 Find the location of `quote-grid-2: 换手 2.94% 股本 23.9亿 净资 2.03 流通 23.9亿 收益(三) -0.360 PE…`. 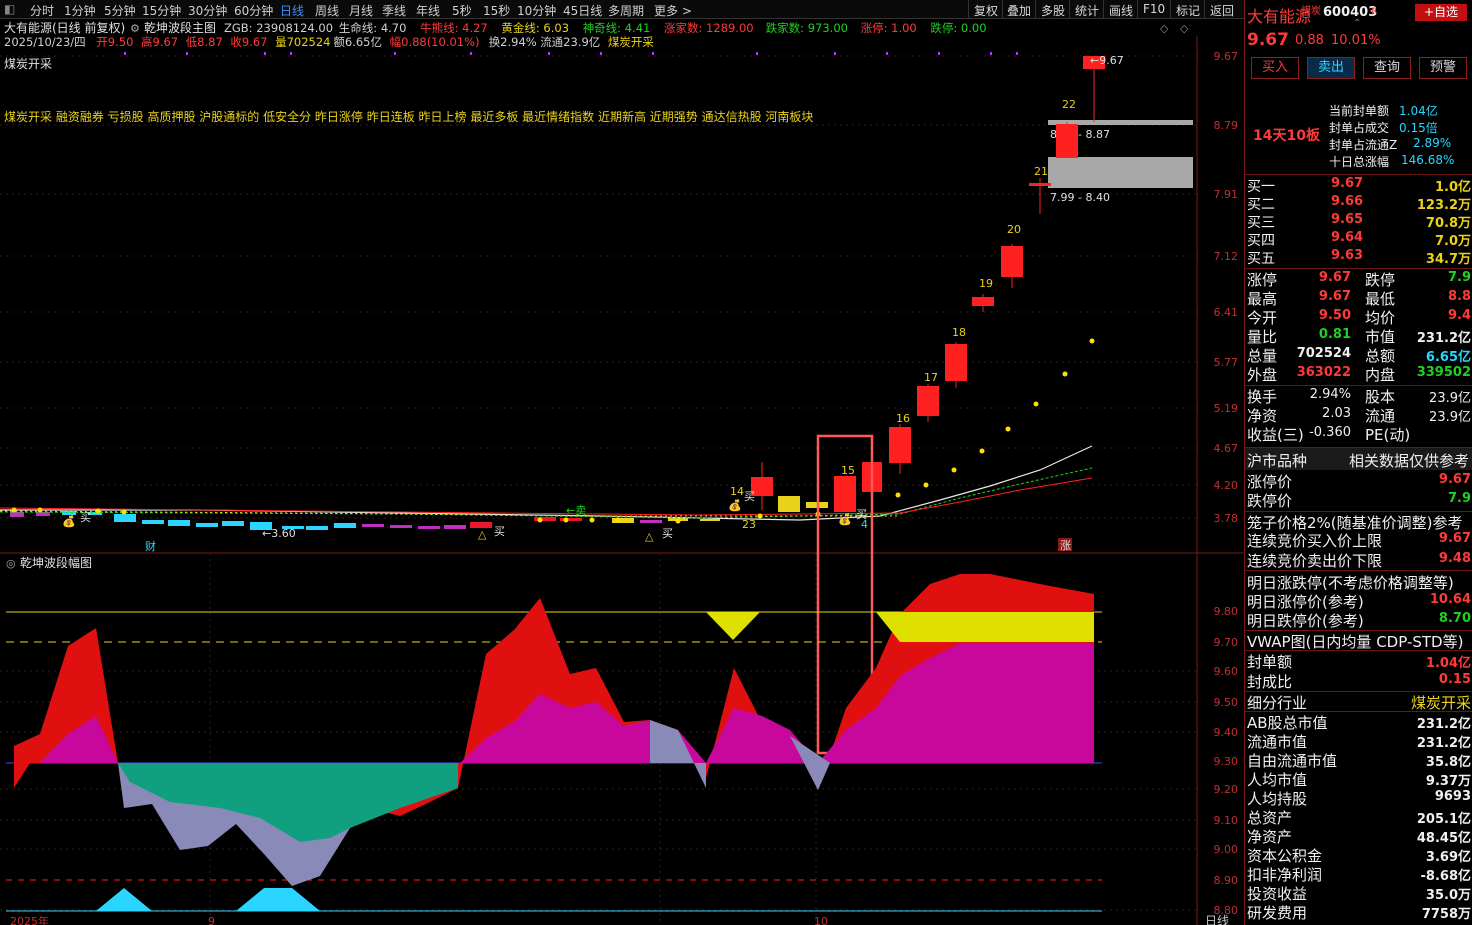

quote-grid-2: 换手 2.94% 股本 23.9亿 净资 2.03 流通 23.9亿 收益(三) -0.360 PE… is located at coordinates (1358, 416).